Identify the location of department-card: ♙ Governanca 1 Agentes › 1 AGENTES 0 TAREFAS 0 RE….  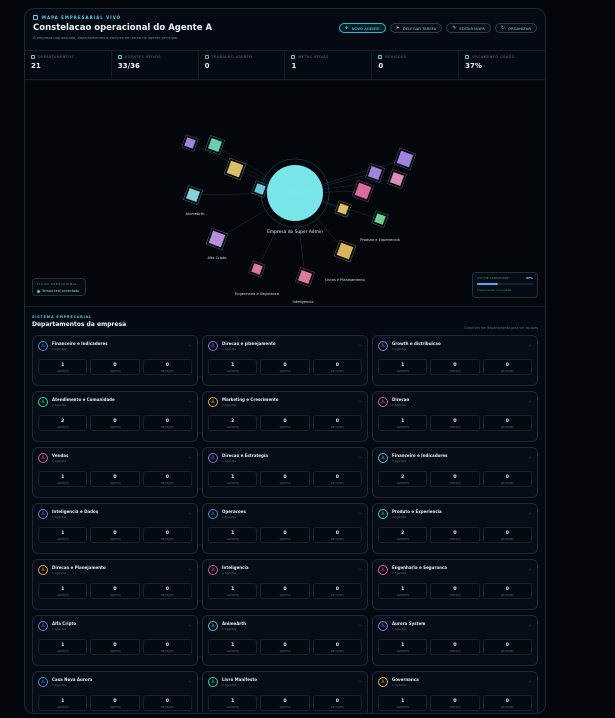
(455, 692).